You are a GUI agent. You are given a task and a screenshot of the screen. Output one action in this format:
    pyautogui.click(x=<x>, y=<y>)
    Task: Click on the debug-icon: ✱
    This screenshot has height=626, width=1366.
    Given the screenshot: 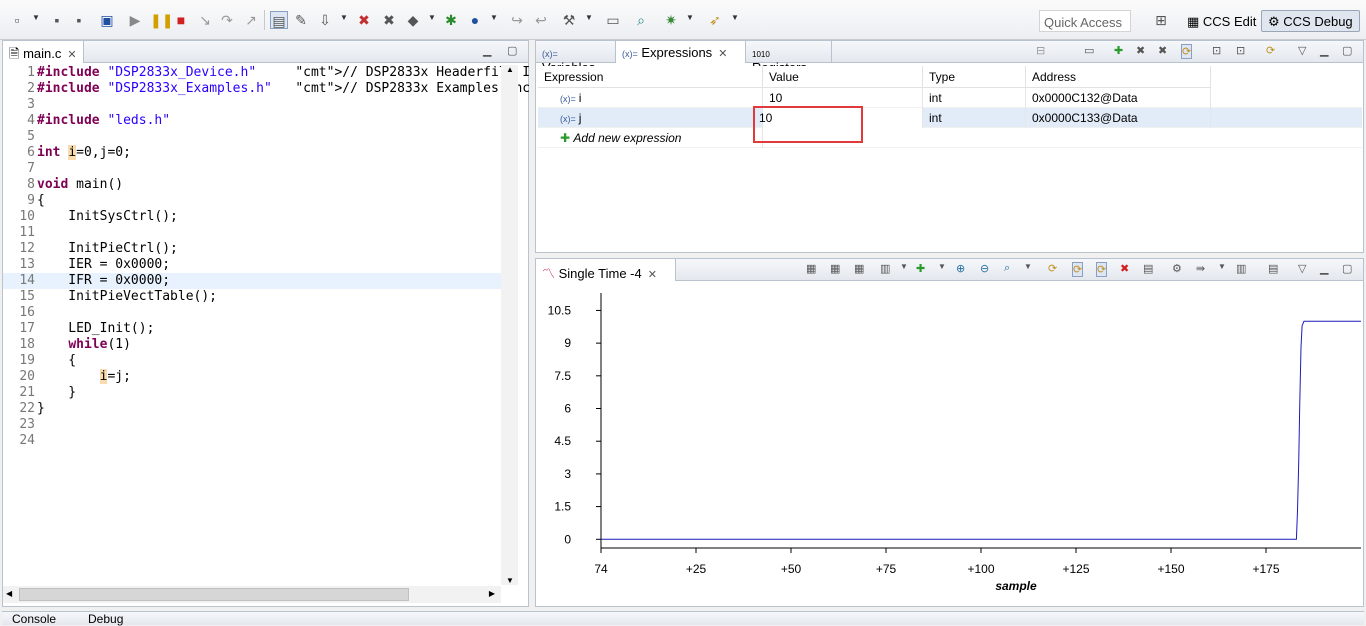 What is the action you would take?
    pyautogui.click(x=451, y=20)
    